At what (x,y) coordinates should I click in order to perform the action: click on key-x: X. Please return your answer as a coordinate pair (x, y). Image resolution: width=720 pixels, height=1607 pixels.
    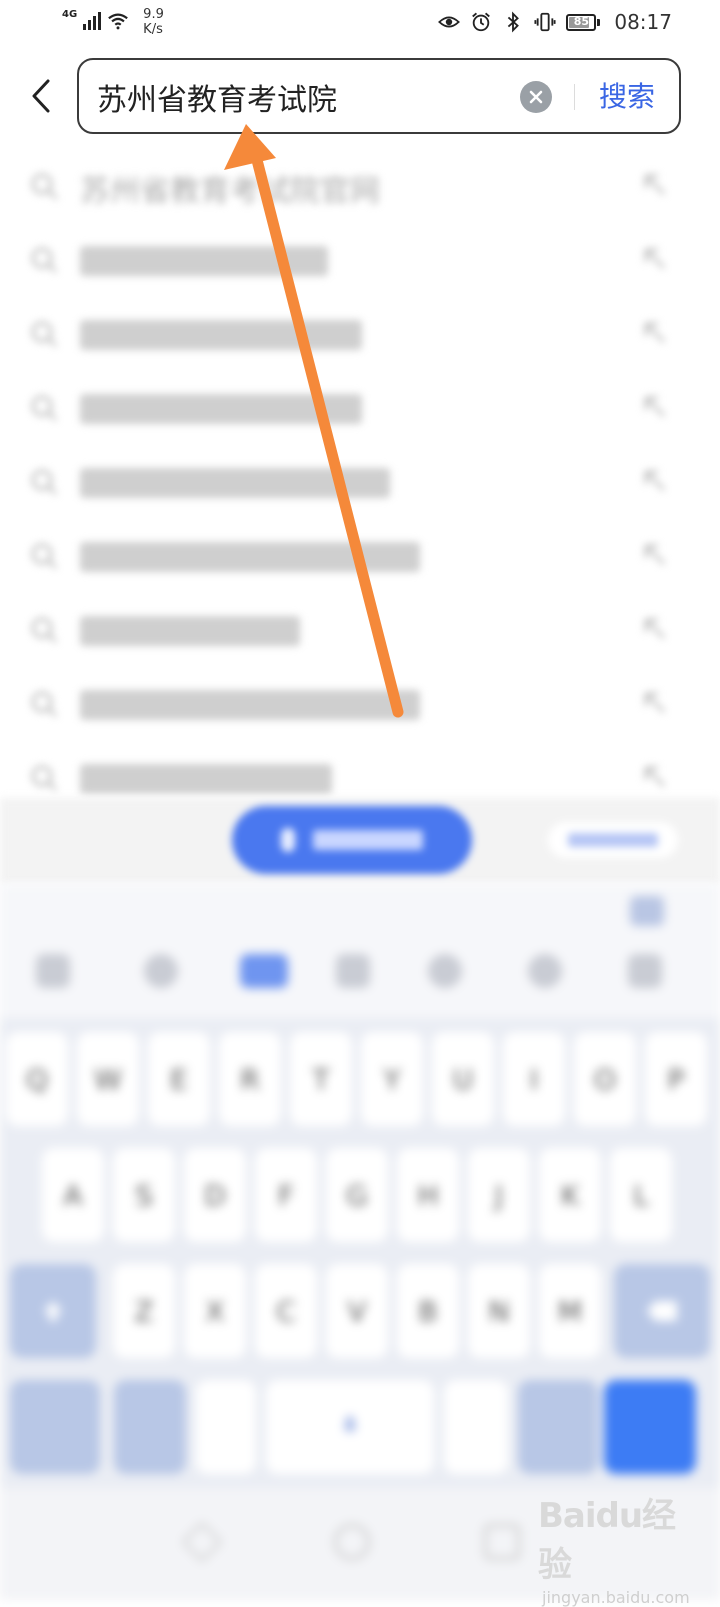
    Looking at the image, I should click on (215, 1311).